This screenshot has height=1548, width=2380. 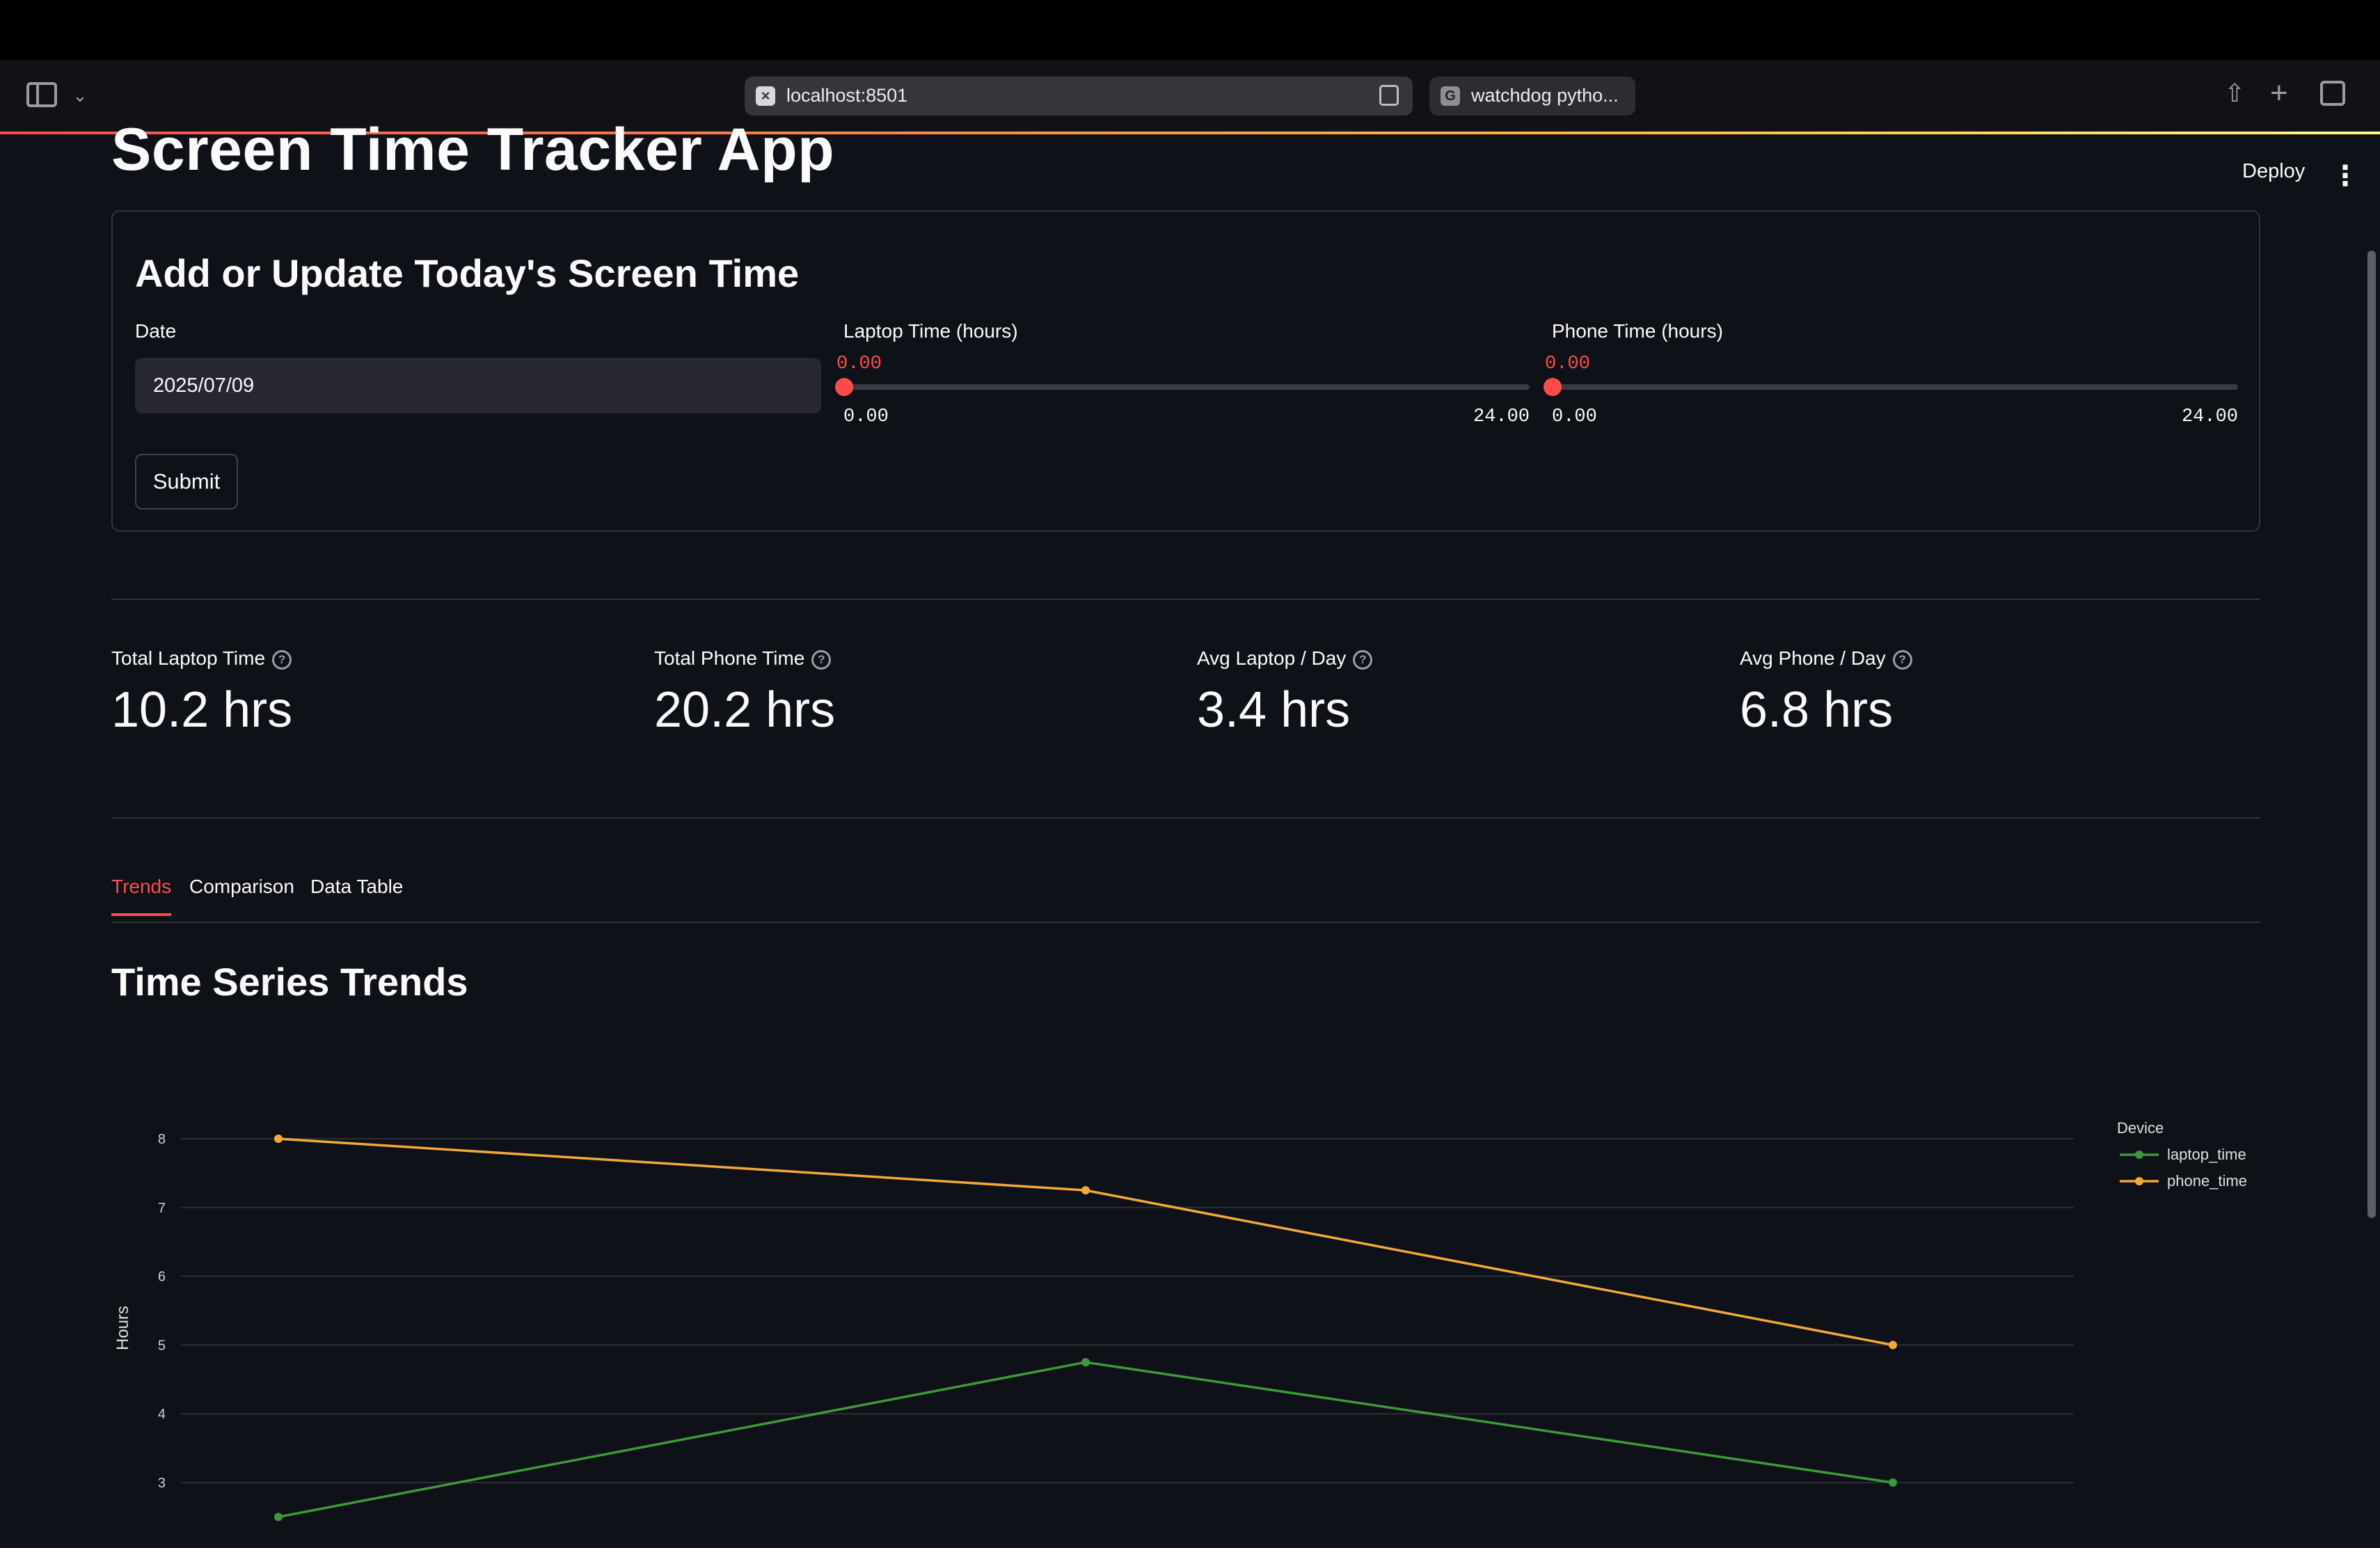 What do you see at coordinates (2140, 1128) in the screenshot?
I see `legend-title: Device` at bounding box center [2140, 1128].